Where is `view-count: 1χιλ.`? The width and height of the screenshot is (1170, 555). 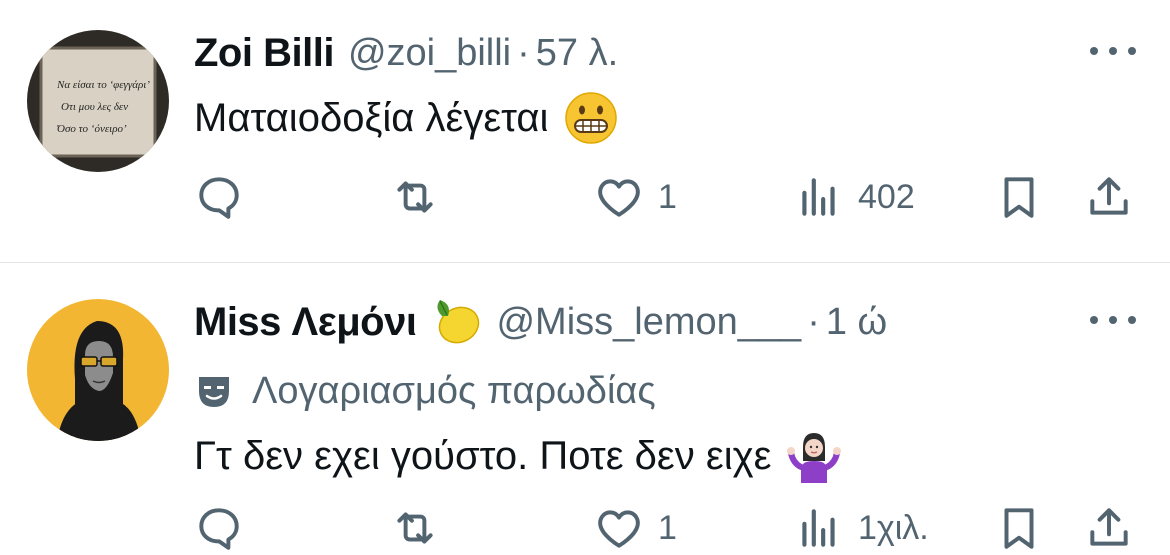 view-count: 1χιλ. is located at coordinates (893, 527).